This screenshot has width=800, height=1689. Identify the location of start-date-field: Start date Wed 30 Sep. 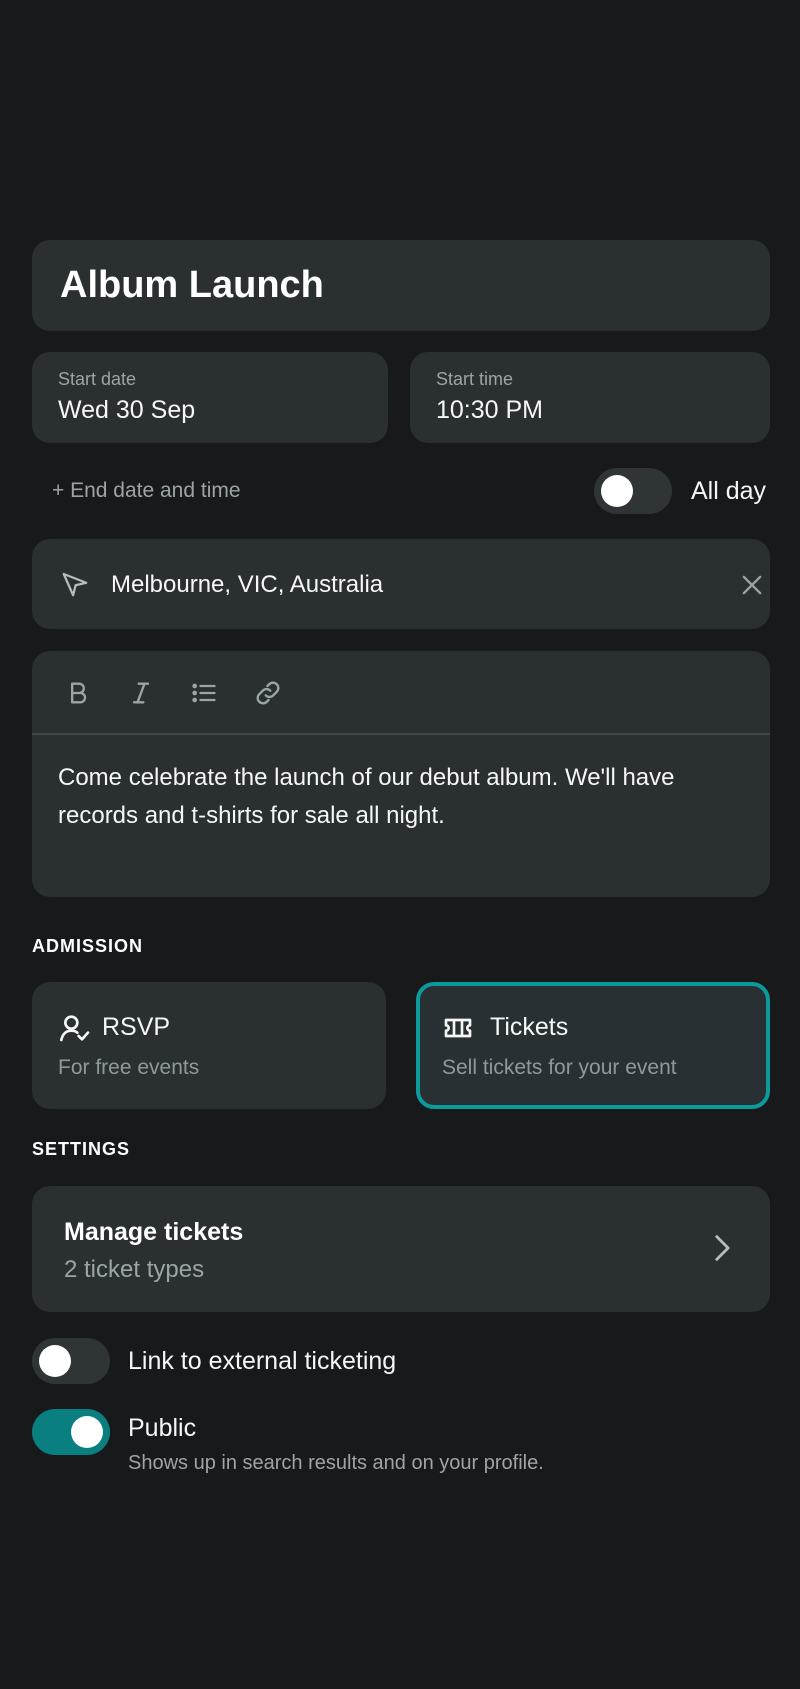
(210, 397).